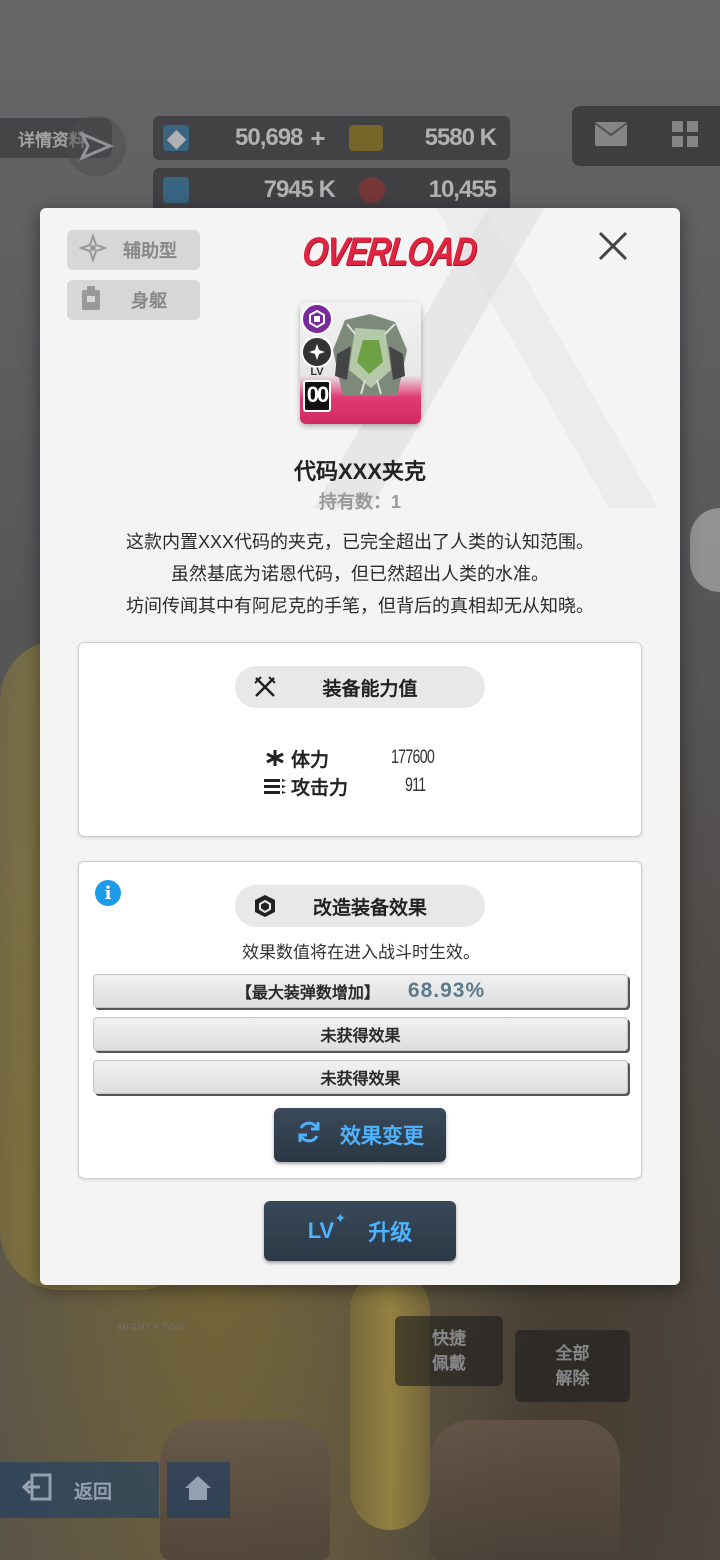 The width and height of the screenshot is (720, 1560). What do you see at coordinates (307, 993) in the screenshot?
I see `effect-label: 【最大装弹数增加】` at bounding box center [307, 993].